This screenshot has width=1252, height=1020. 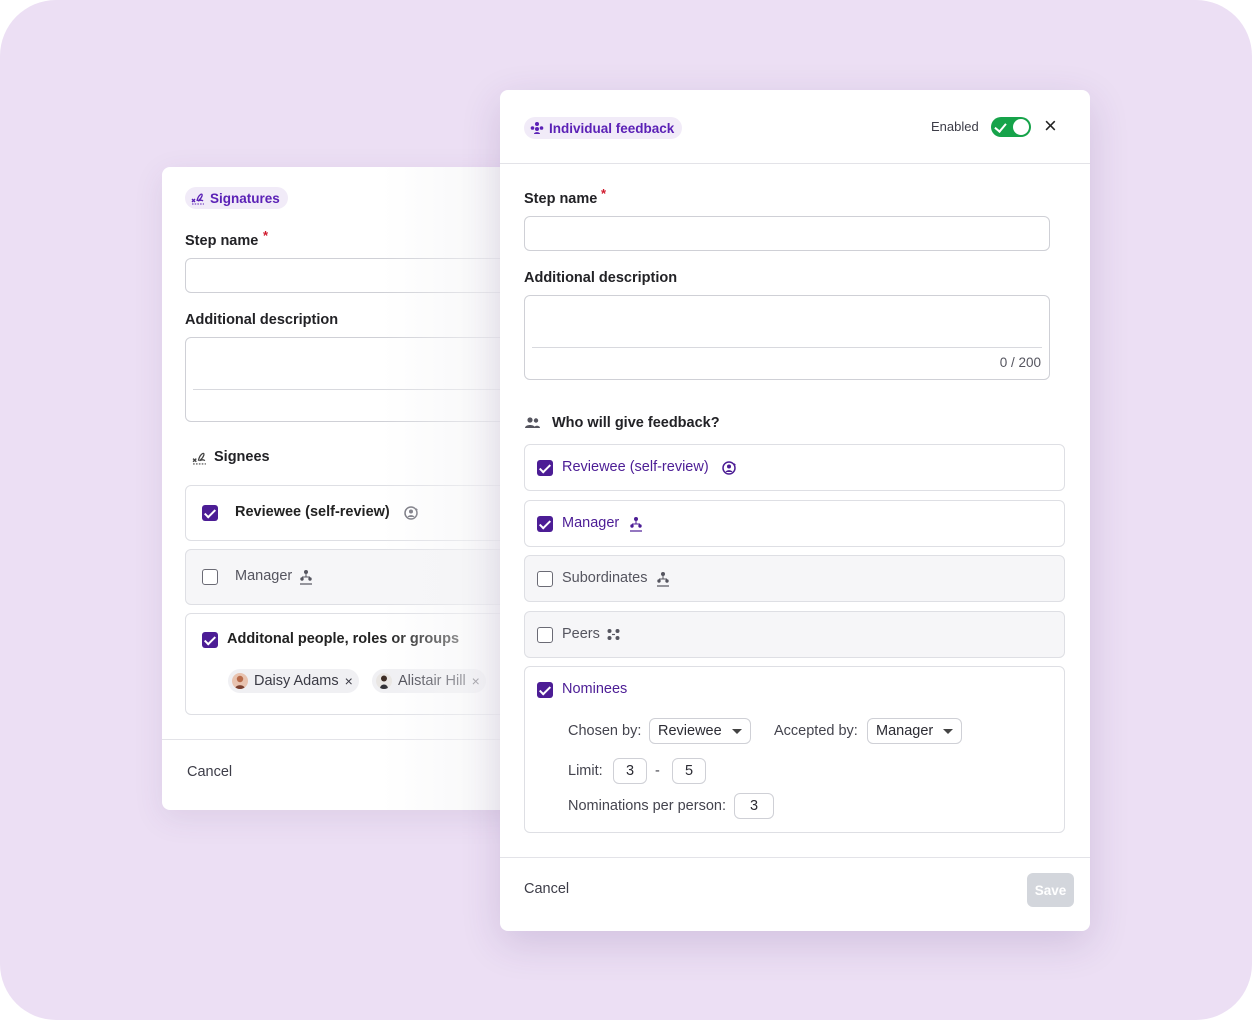 What do you see at coordinates (1011, 127) in the screenshot?
I see `enabled-toggle` at bounding box center [1011, 127].